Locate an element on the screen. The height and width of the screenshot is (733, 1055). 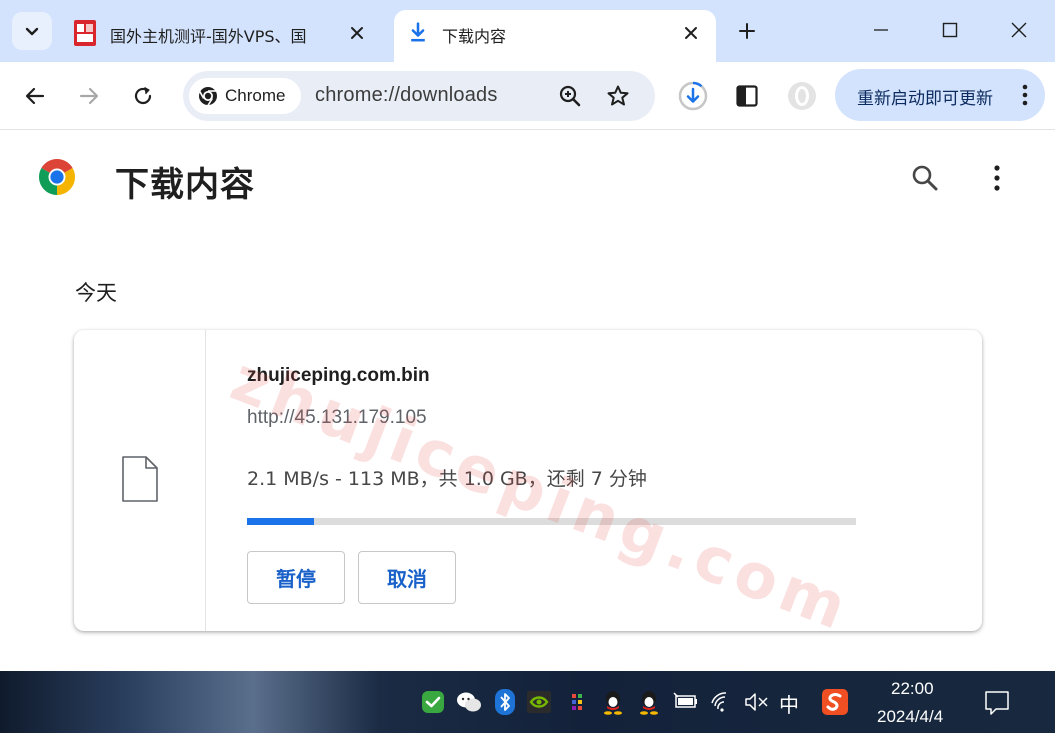
omnibox: Chrome chrome://downloads is located at coordinates (419, 96).